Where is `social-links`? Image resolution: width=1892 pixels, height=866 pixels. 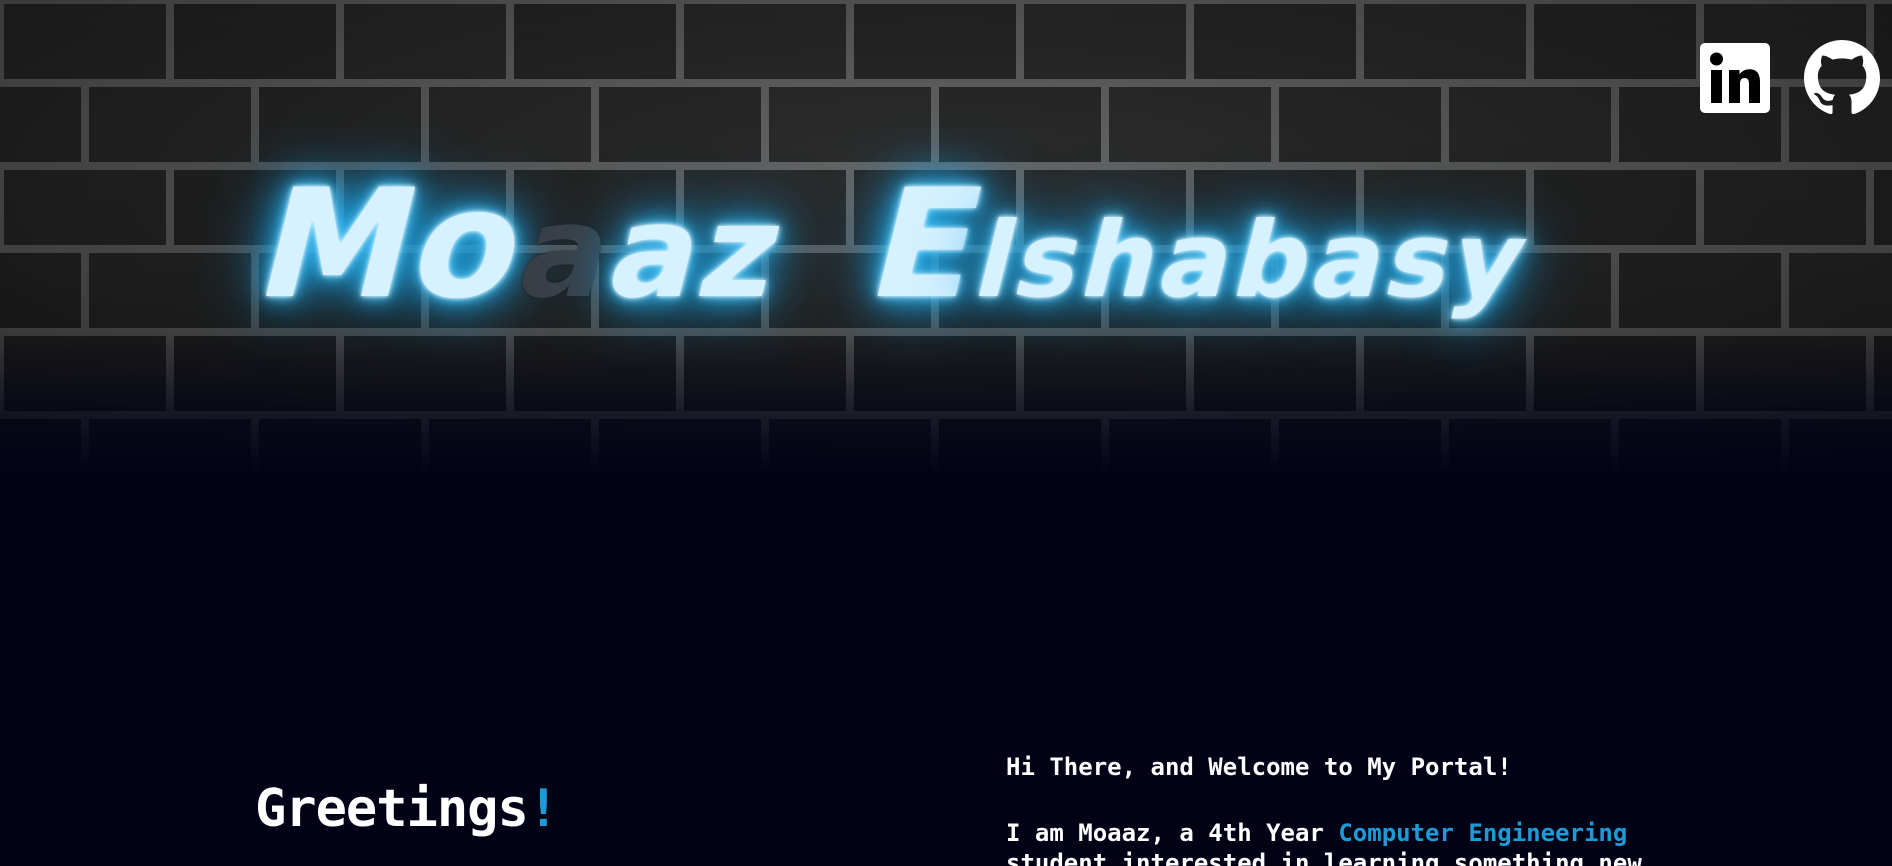
social-links is located at coordinates (1790, 80).